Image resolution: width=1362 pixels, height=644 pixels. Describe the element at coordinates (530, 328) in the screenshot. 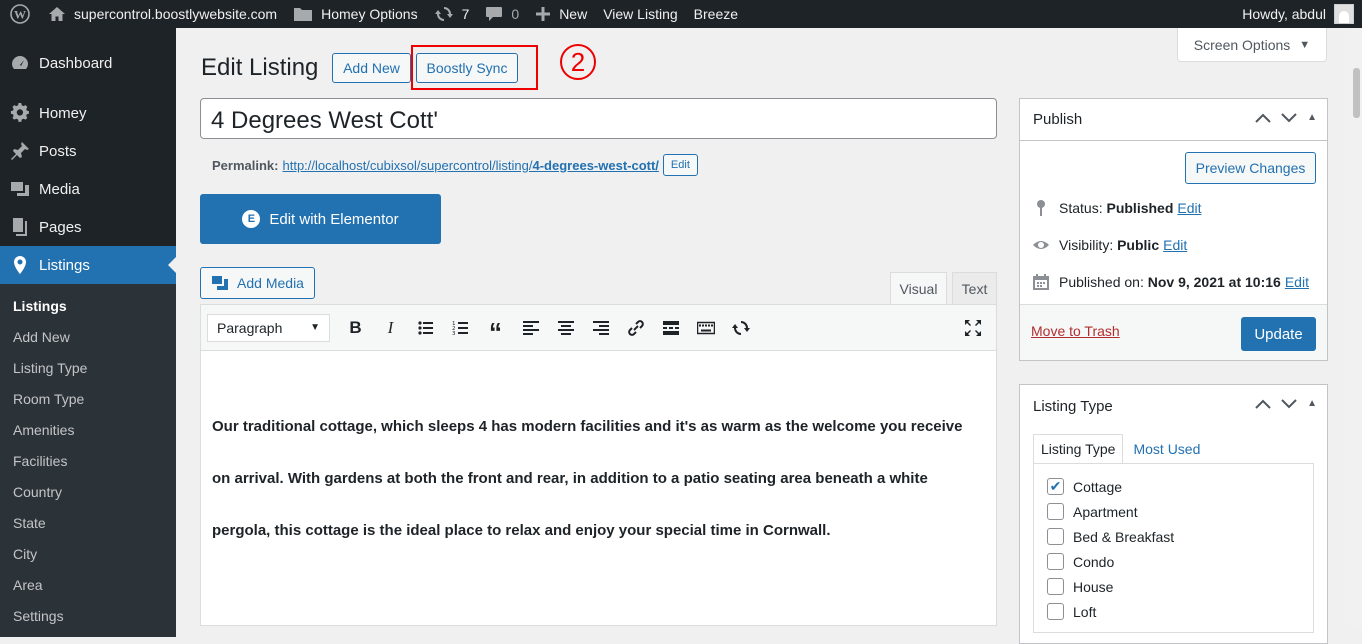

I see `align-left-icon` at that location.